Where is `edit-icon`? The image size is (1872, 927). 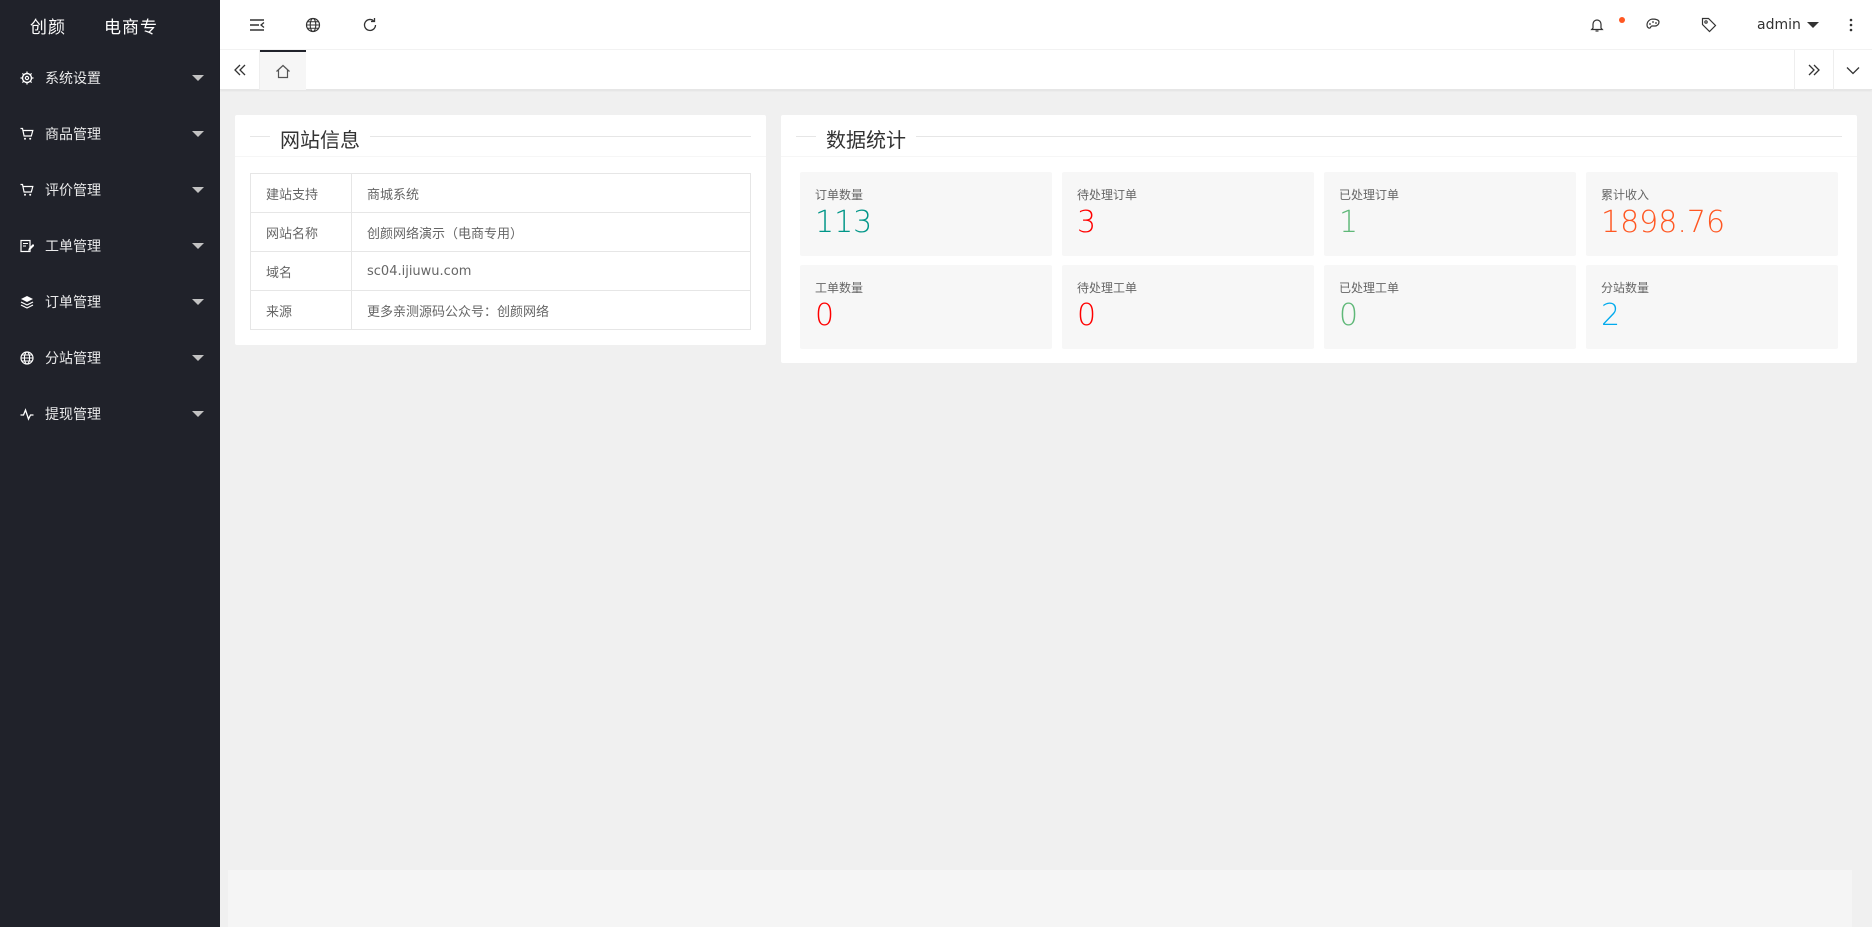 edit-icon is located at coordinates (27, 246).